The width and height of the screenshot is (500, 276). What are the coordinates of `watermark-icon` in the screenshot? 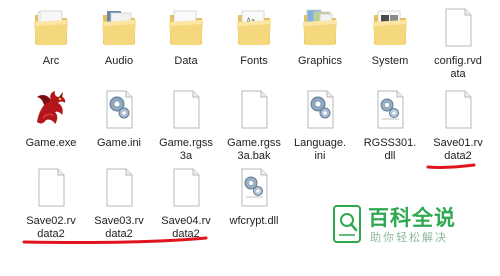 It's located at (347, 224).